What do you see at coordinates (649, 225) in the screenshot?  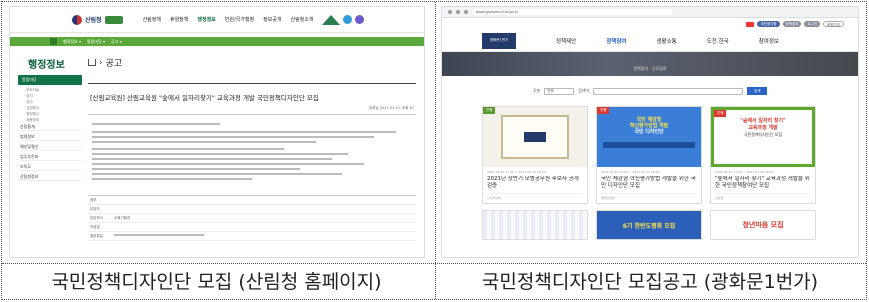 I see `card: 6기 한반도평화 모집` at bounding box center [649, 225].